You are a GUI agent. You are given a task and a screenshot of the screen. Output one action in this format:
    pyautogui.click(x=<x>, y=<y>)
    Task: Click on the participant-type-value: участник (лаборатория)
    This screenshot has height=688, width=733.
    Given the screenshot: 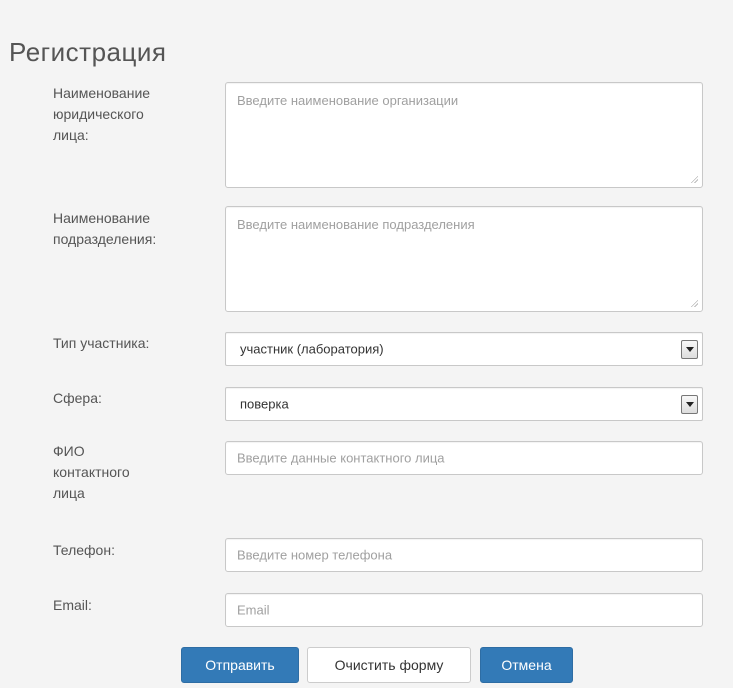 What is the action you would take?
    pyautogui.click(x=312, y=349)
    